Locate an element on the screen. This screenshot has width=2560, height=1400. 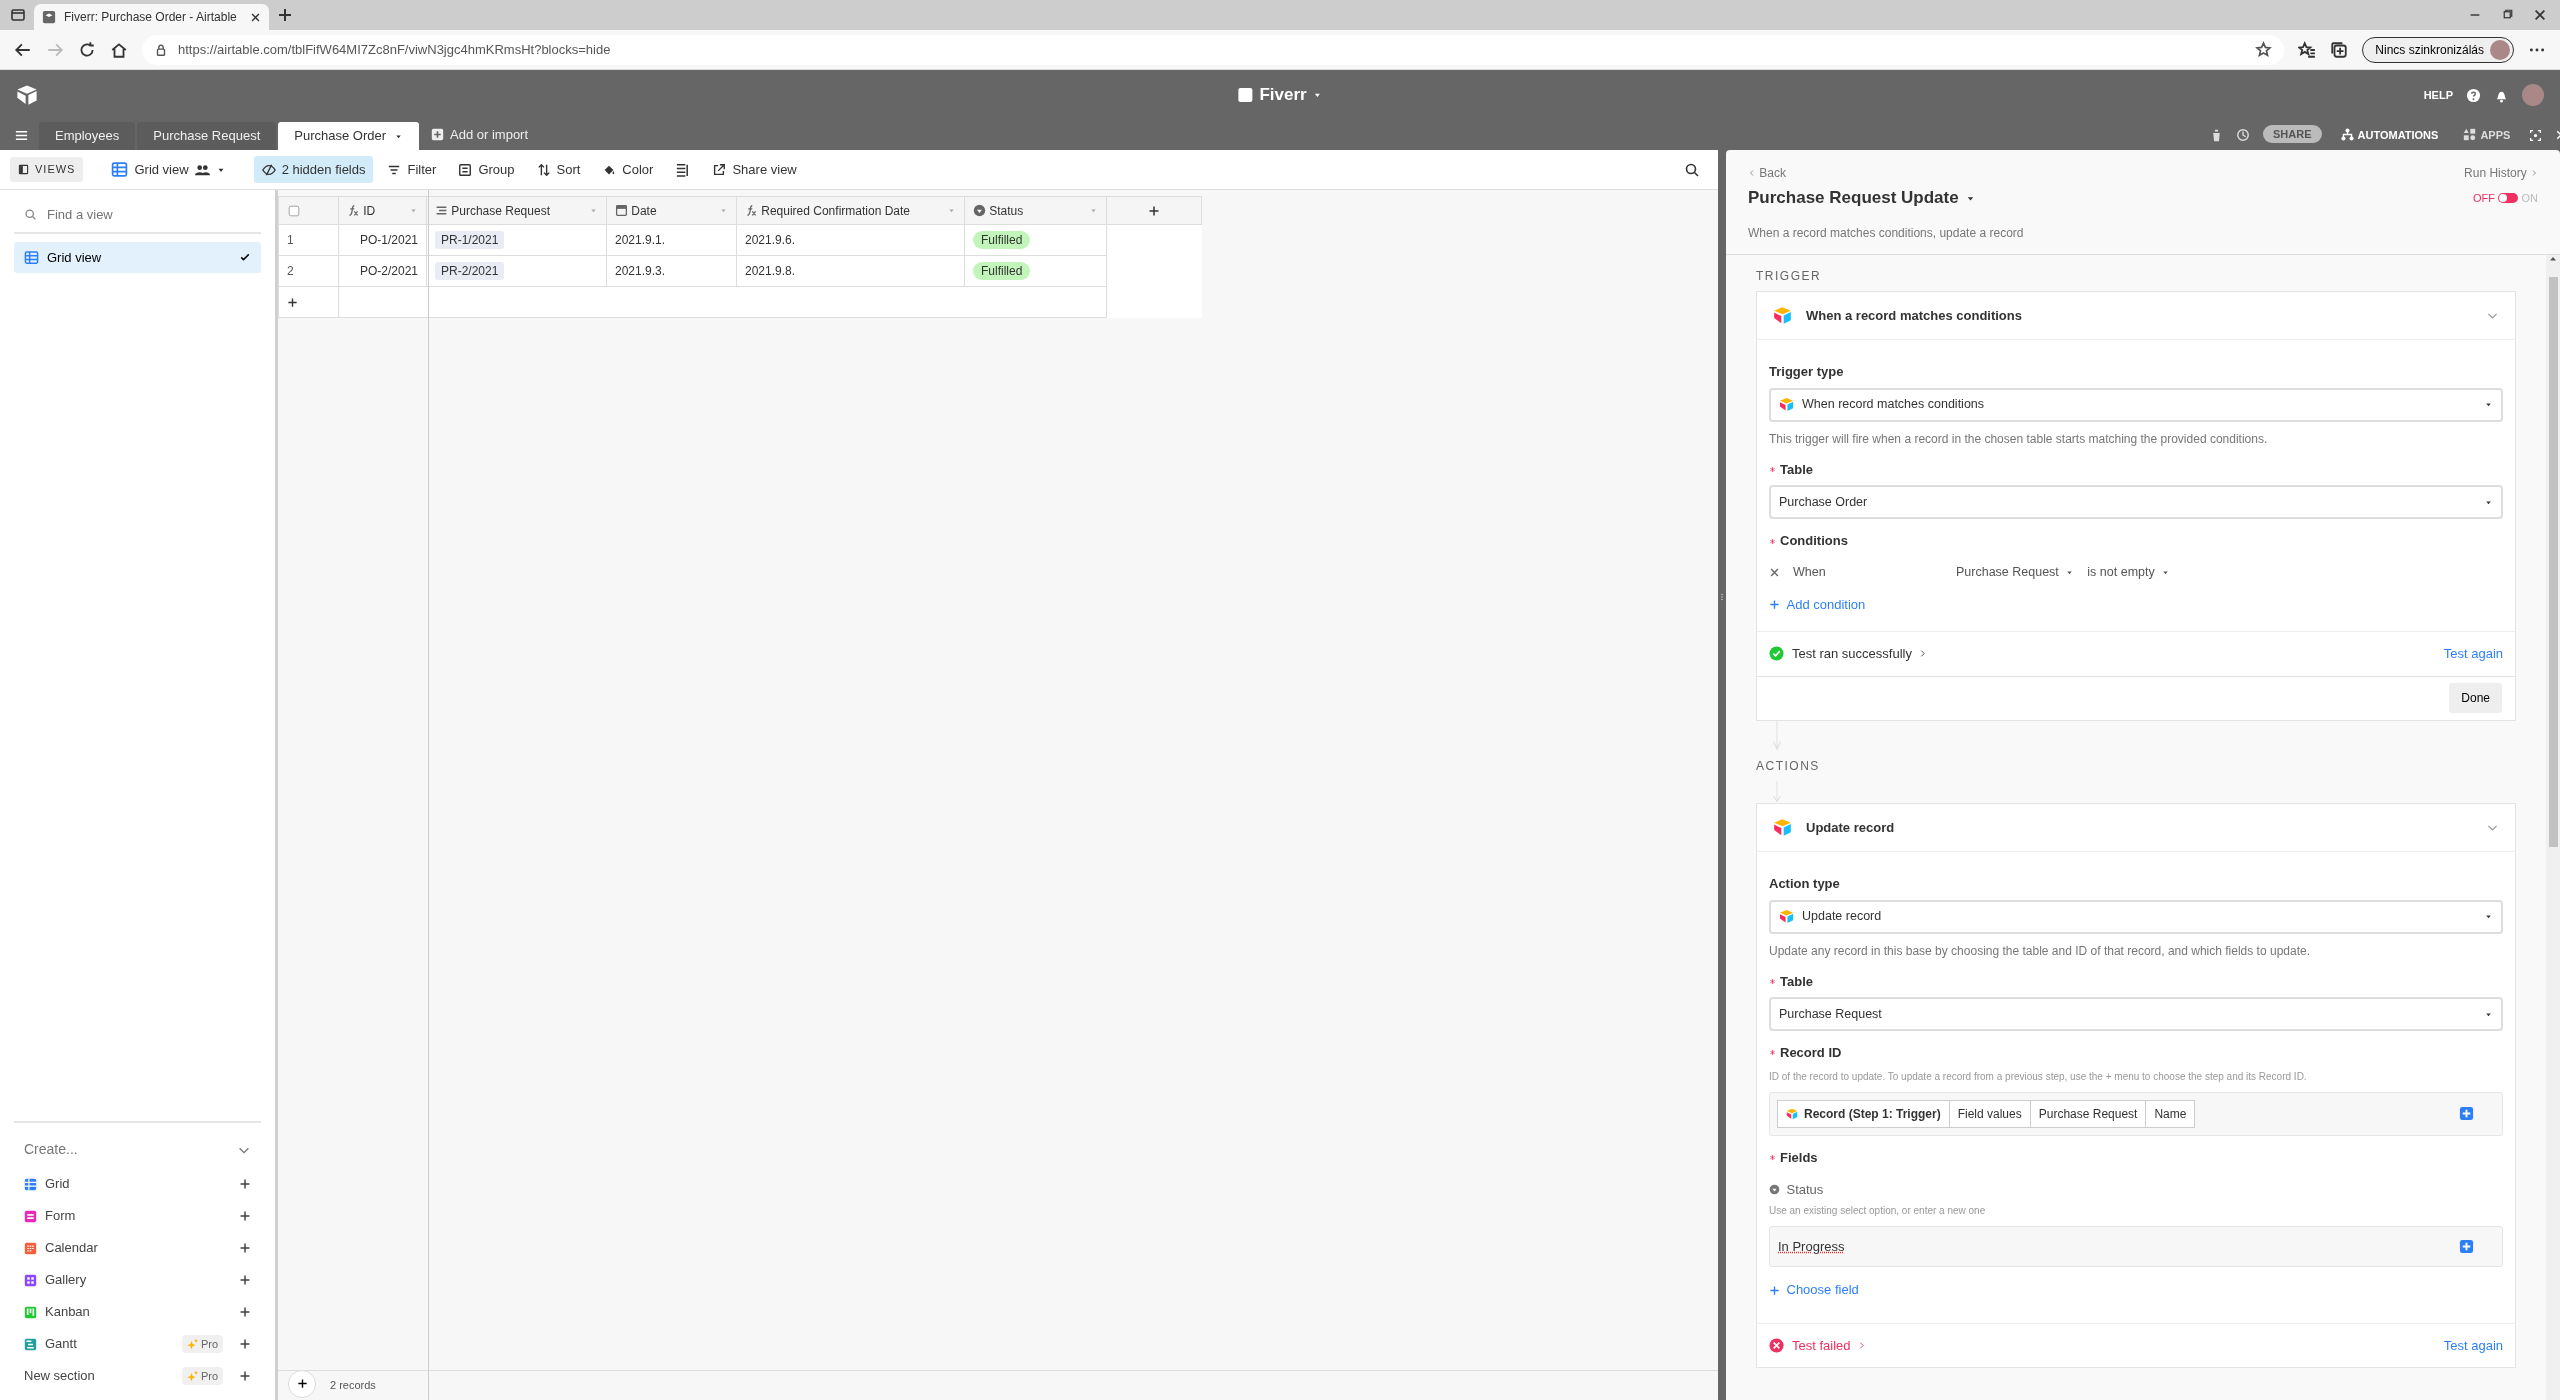
view-item: Grid view is located at coordinates (137, 257).